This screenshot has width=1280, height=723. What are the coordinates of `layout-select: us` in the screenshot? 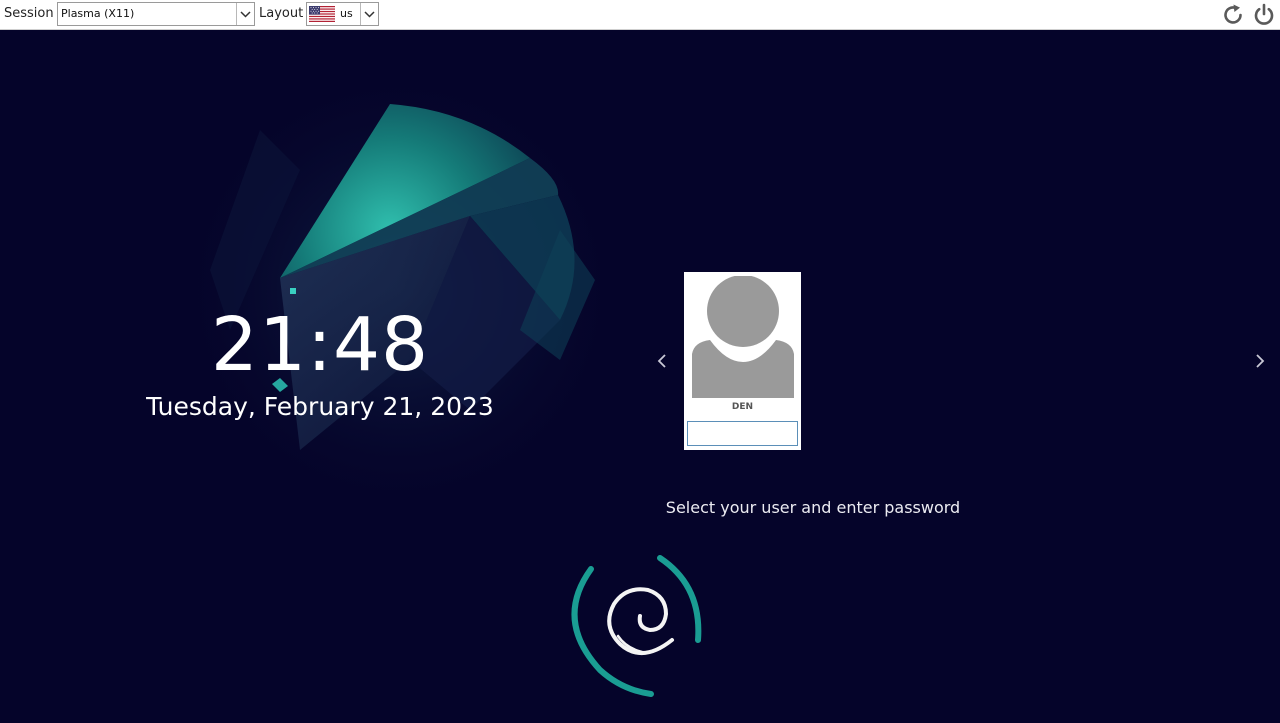 It's located at (342, 14).